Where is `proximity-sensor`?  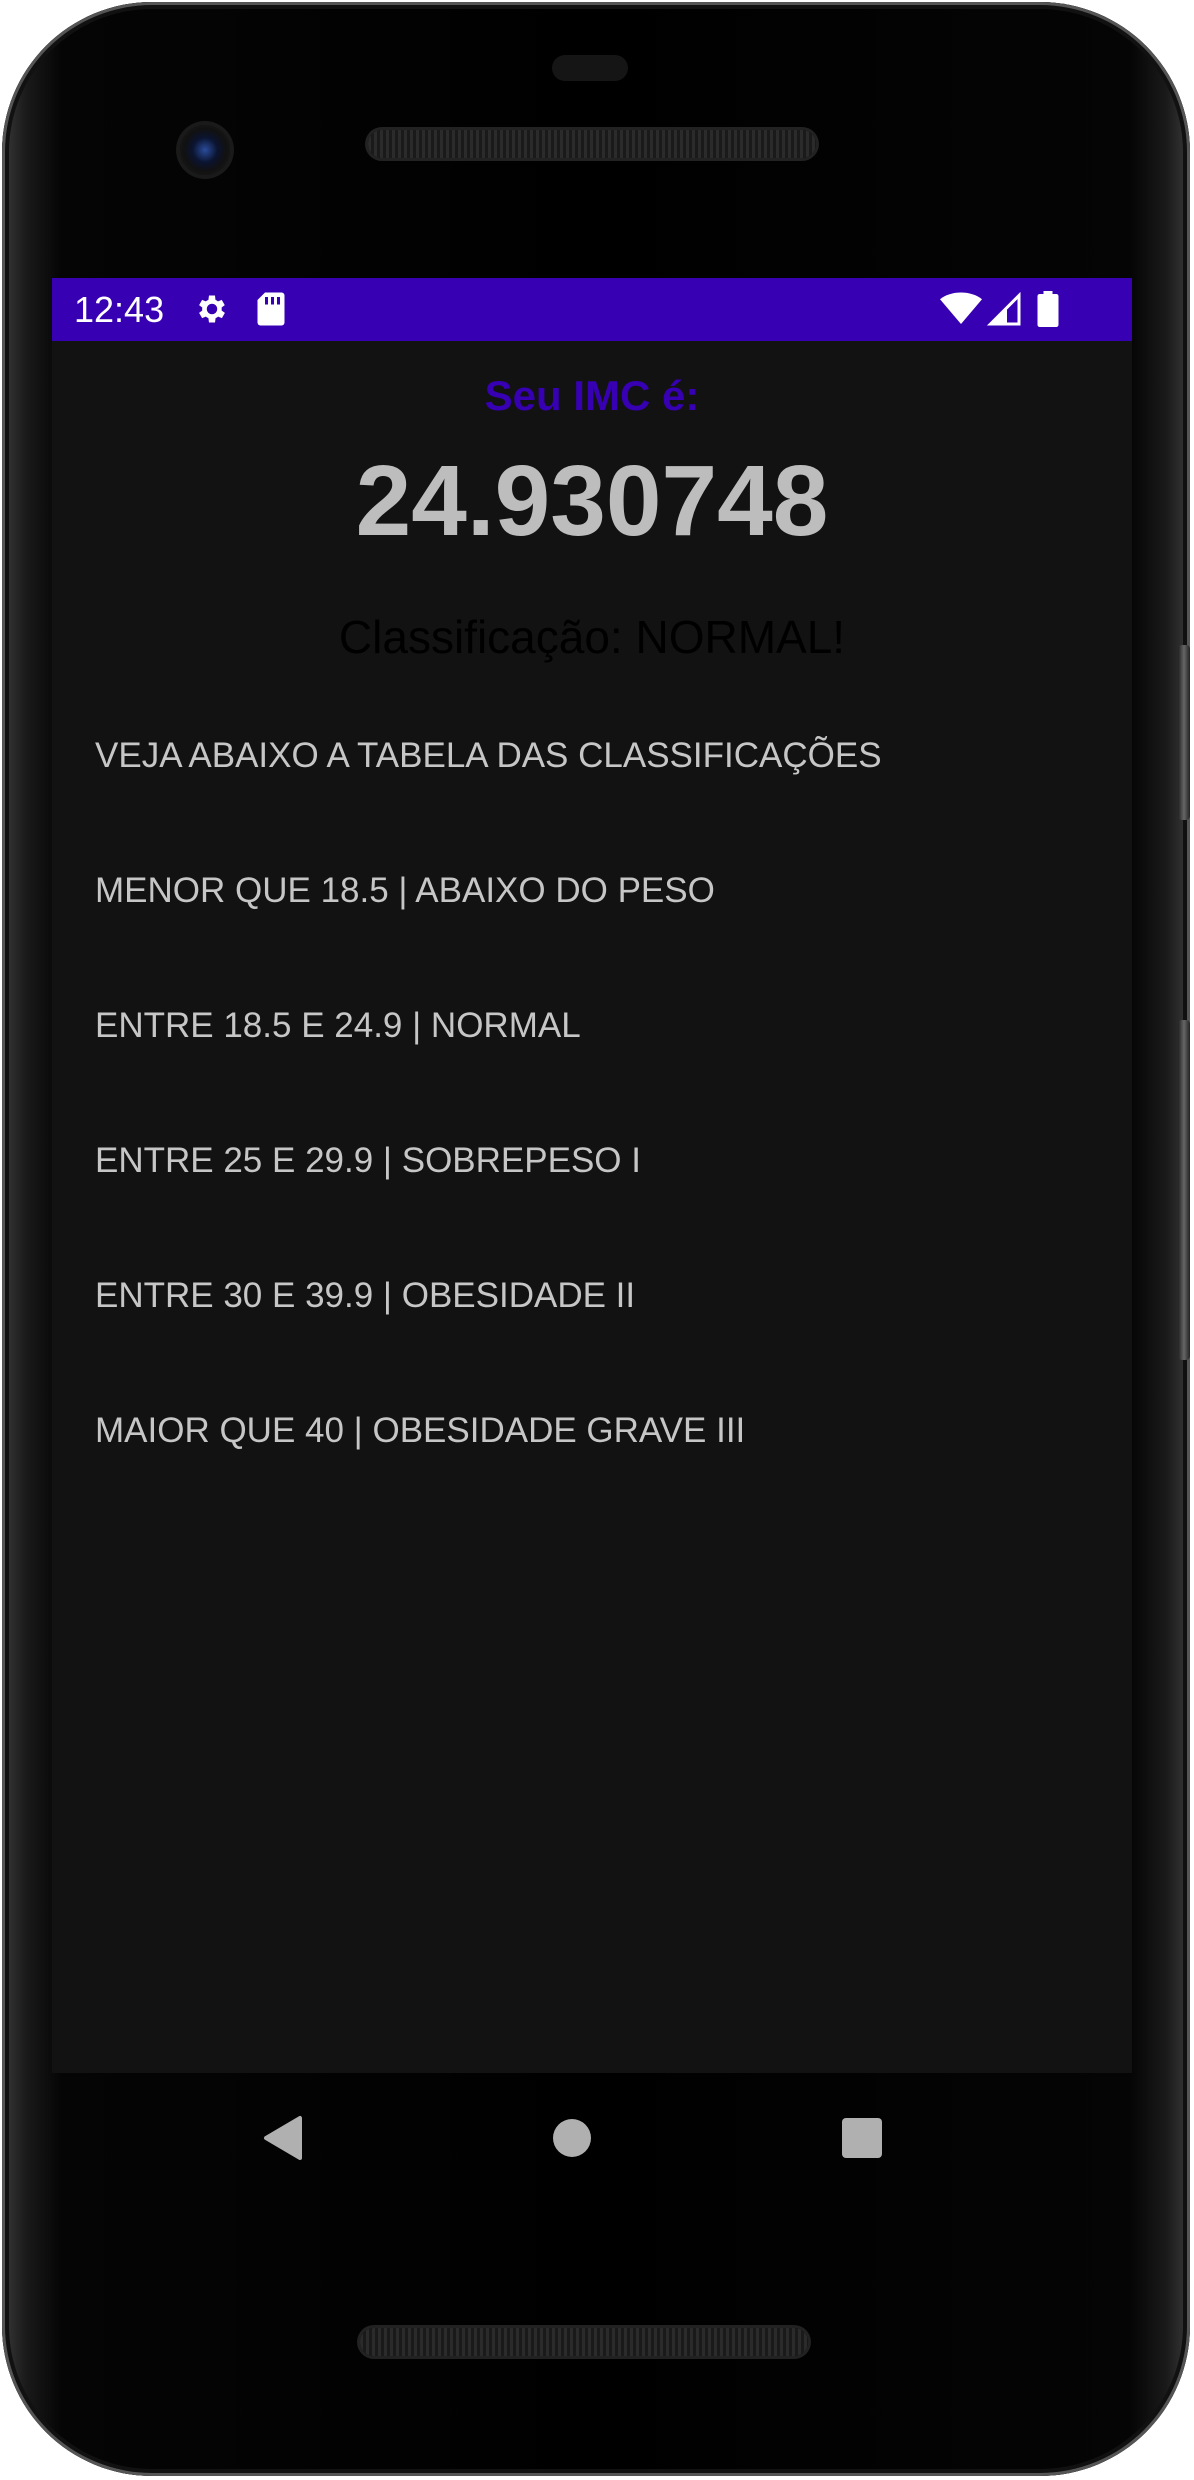
proximity-sensor is located at coordinates (590, 68).